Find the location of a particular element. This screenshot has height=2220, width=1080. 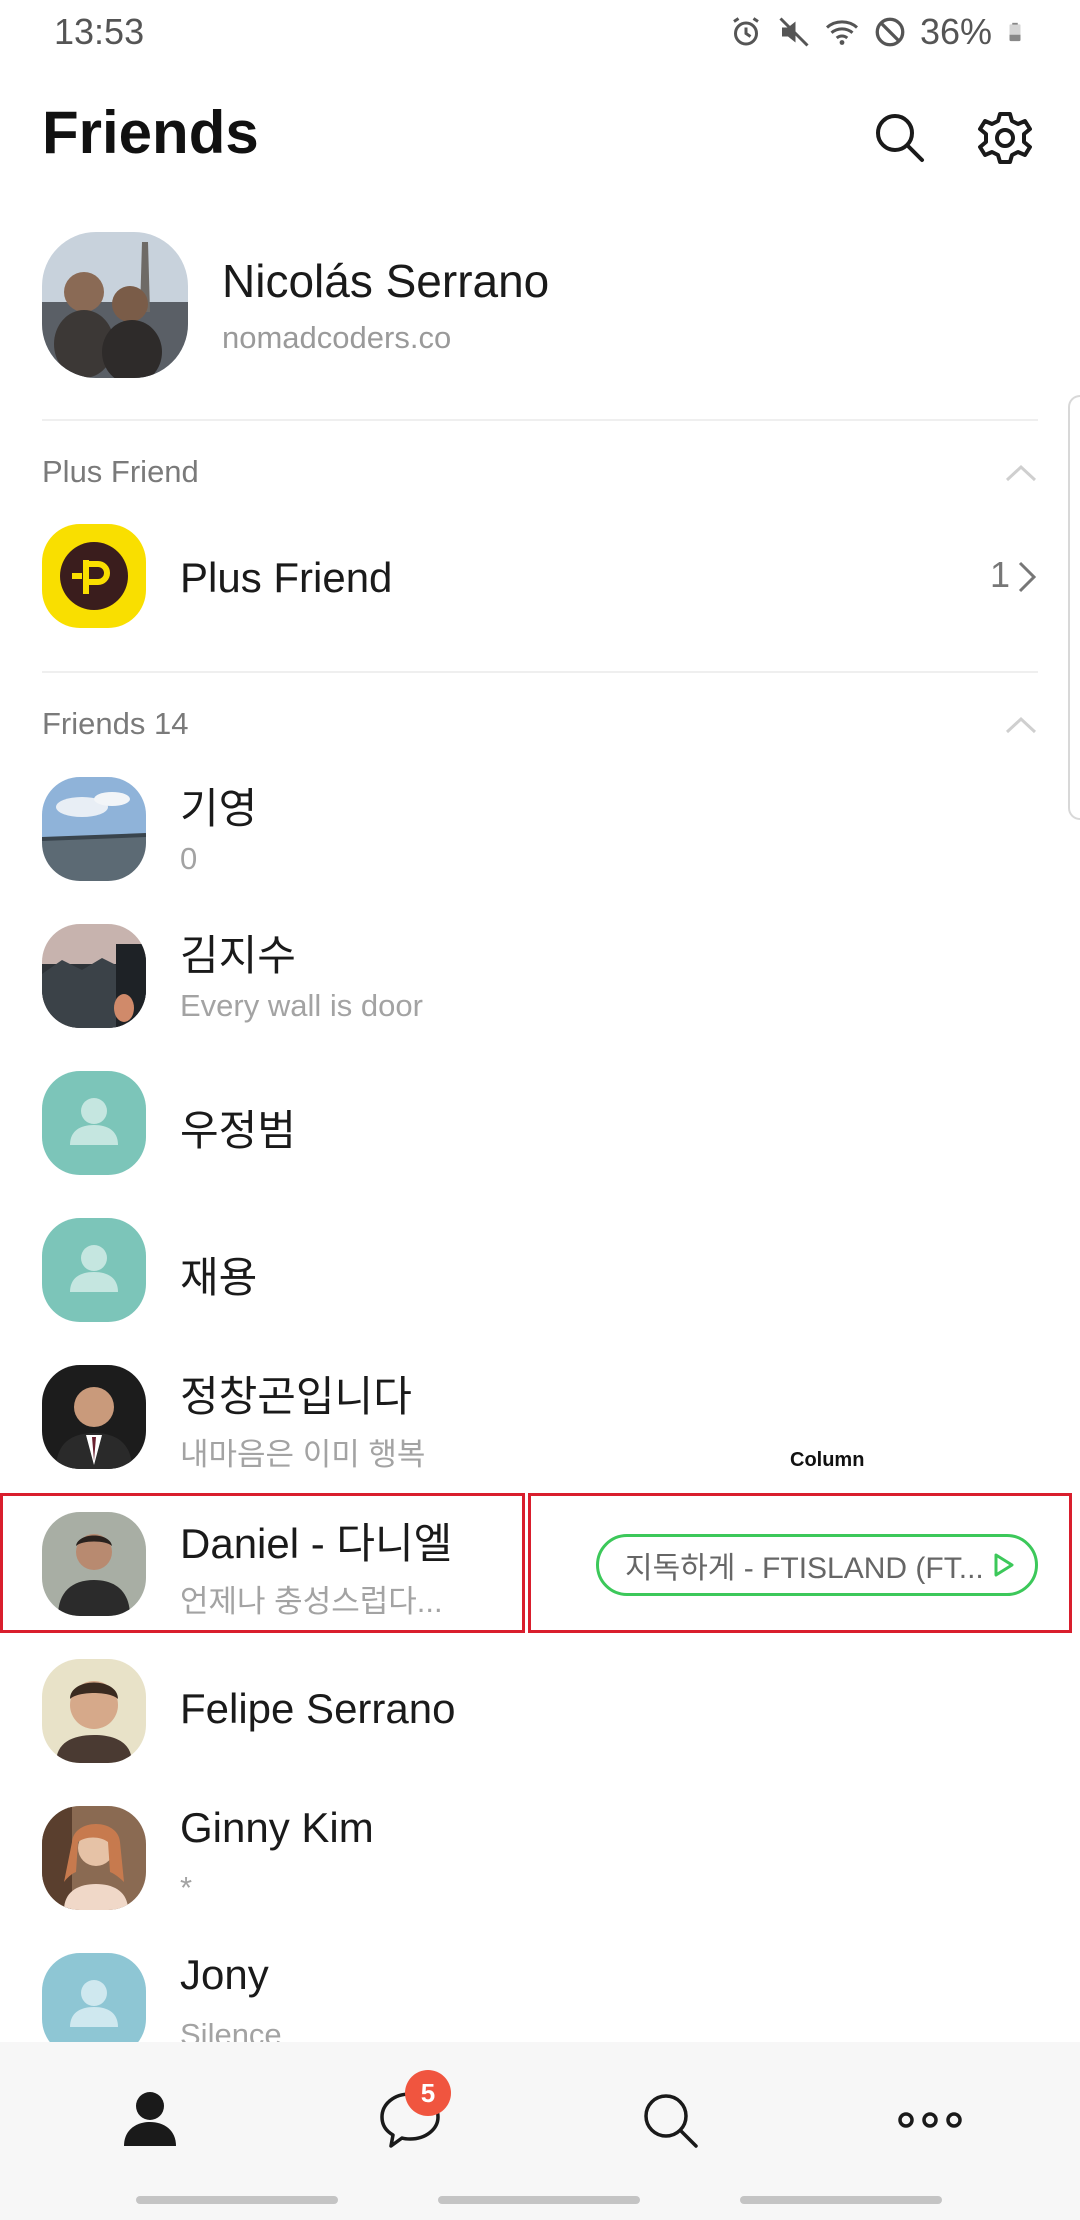

bottom-tab-bar is located at coordinates (540, 2131).